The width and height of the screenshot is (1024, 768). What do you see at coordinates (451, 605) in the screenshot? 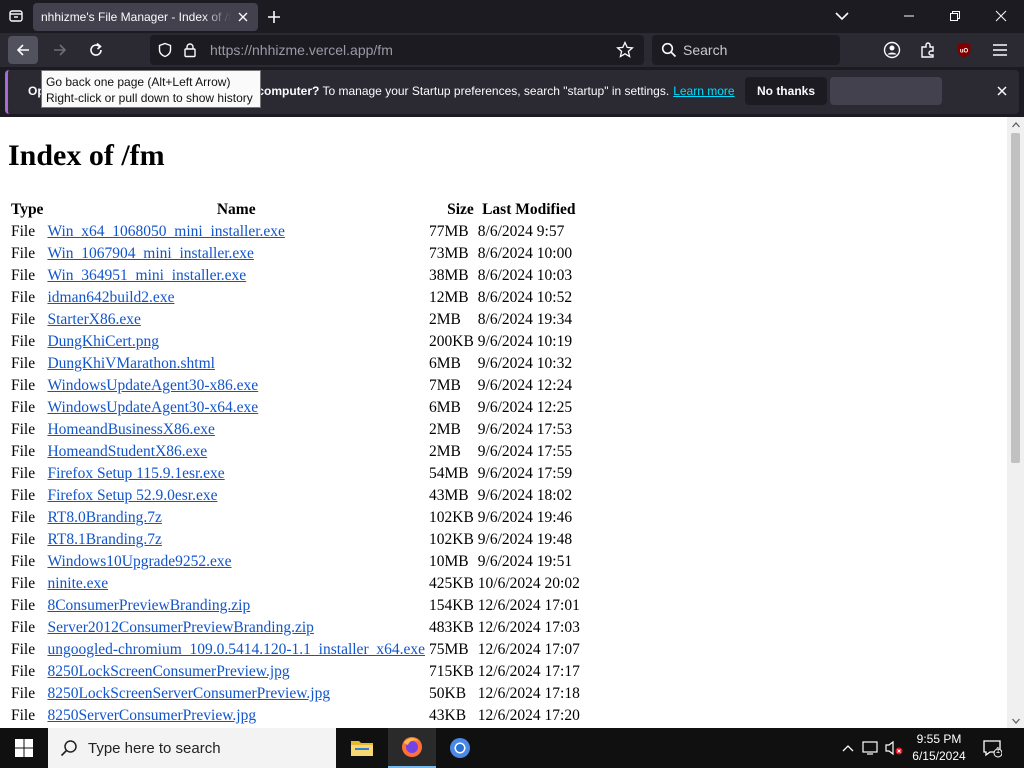
I see `file-size-cell: 154KB` at bounding box center [451, 605].